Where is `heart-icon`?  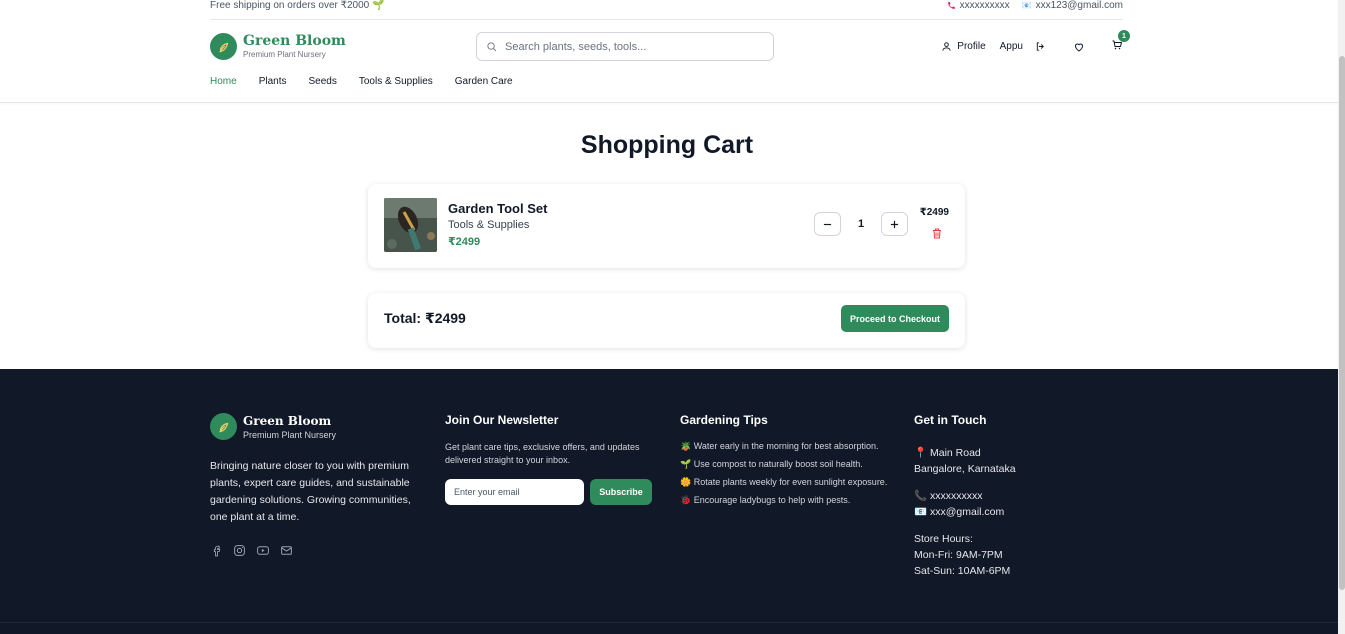 heart-icon is located at coordinates (1079, 47).